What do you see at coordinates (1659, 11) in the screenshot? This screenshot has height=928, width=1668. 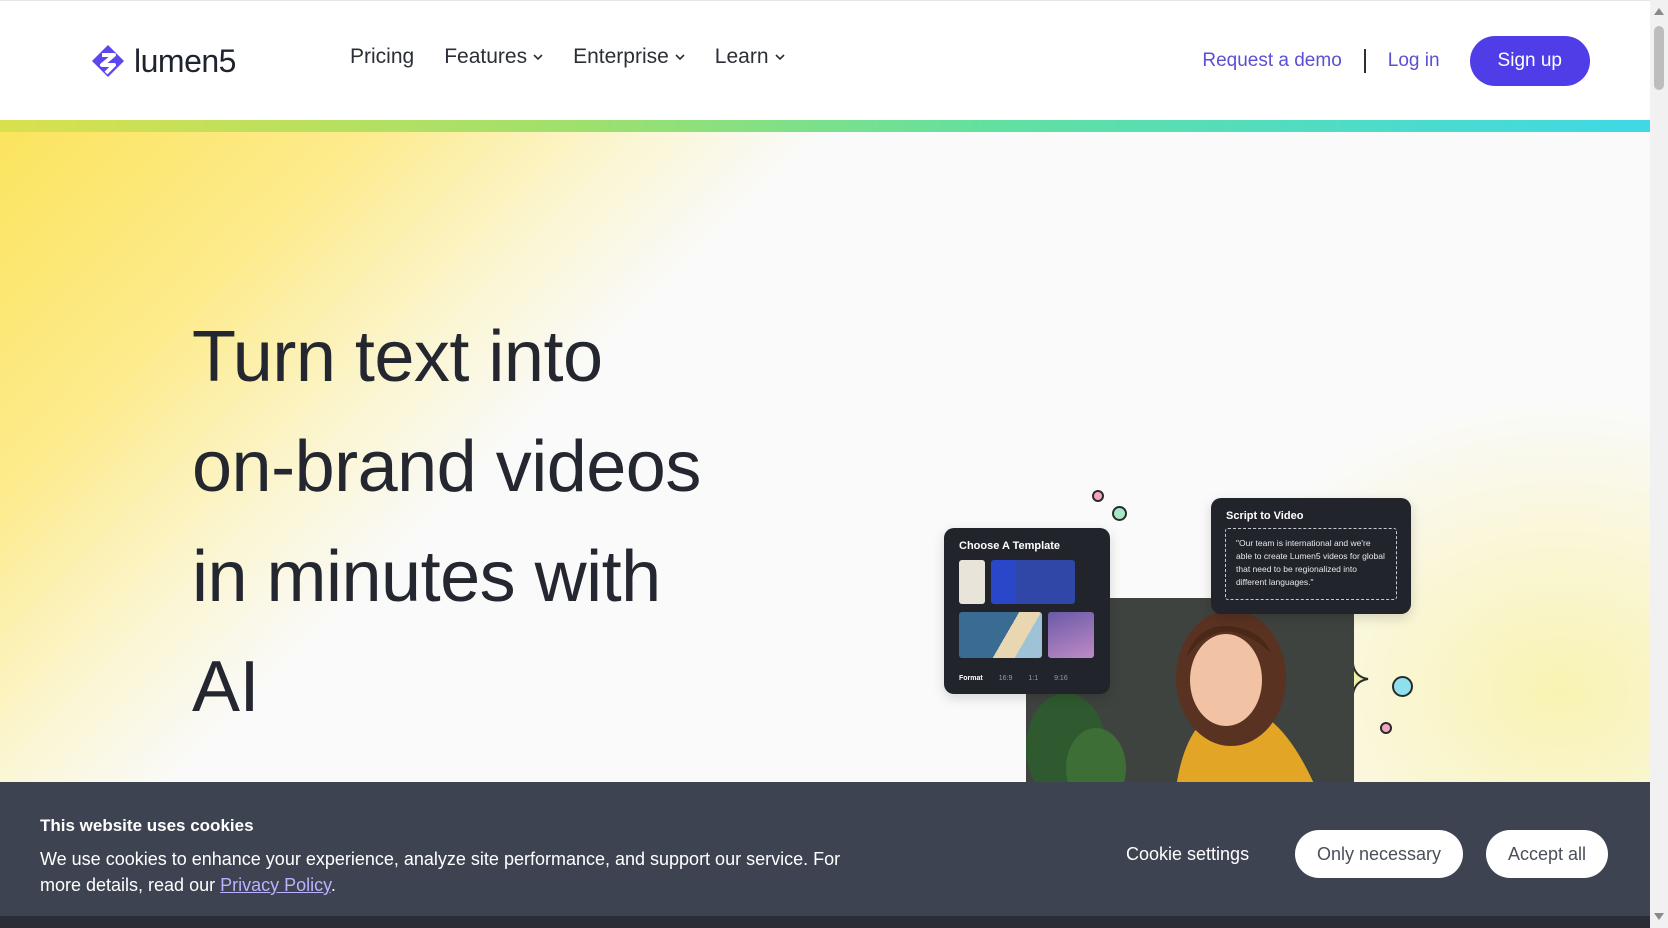 I see `scroll-up-arrow-icon` at bounding box center [1659, 11].